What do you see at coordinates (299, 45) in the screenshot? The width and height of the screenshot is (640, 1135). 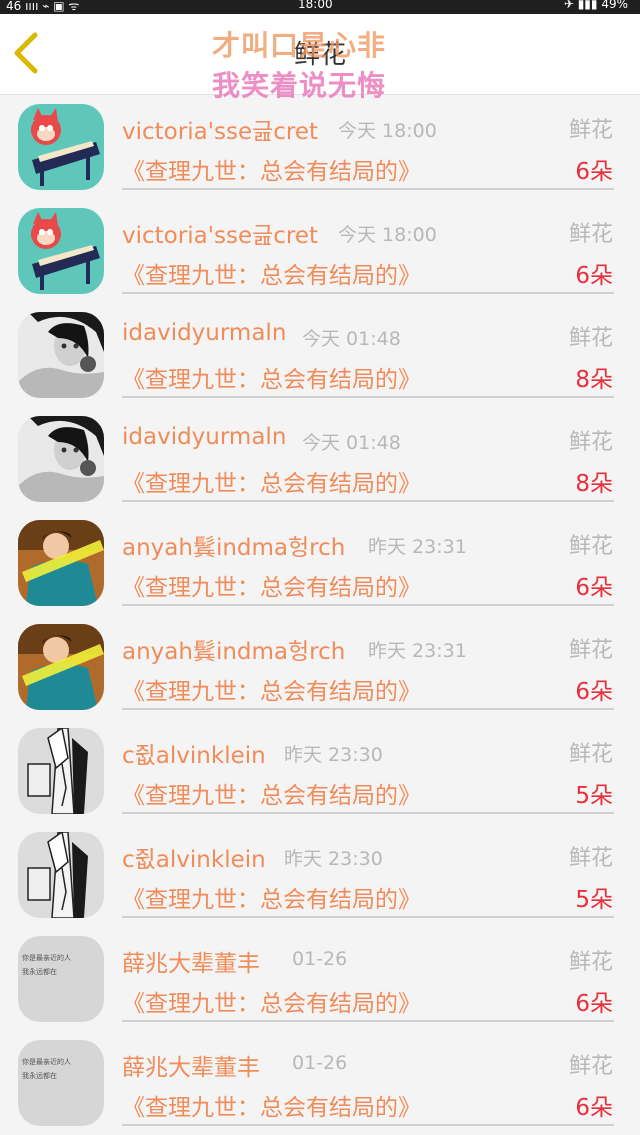 I see `overlay-text-line1: 才叫口是心非` at bounding box center [299, 45].